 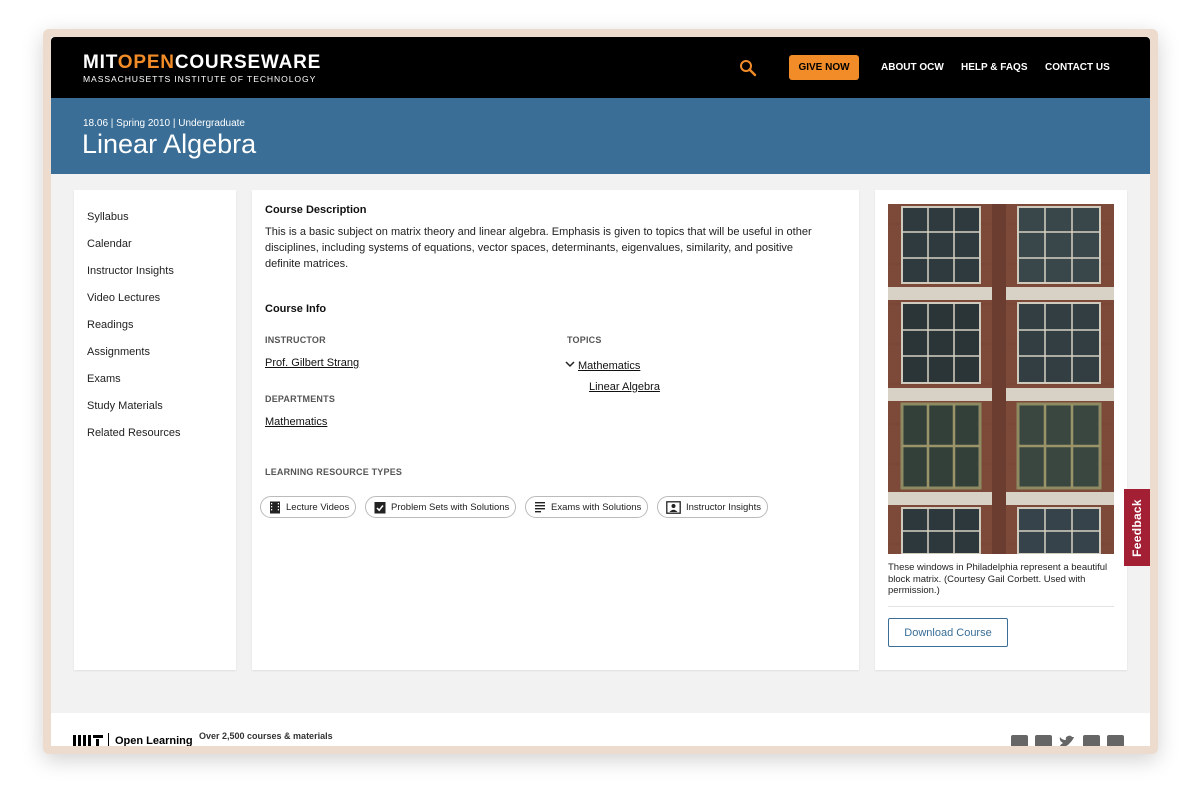 What do you see at coordinates (748, 68) in the screenshot?
I see `search-icon` at bounding box center [748, 68].